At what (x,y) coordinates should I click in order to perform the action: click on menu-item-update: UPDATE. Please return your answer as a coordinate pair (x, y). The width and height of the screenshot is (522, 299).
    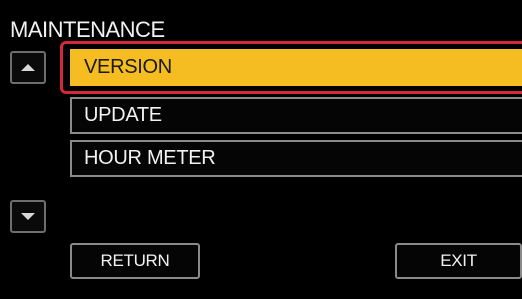
    Looking at the image, I should click on (296, 115).